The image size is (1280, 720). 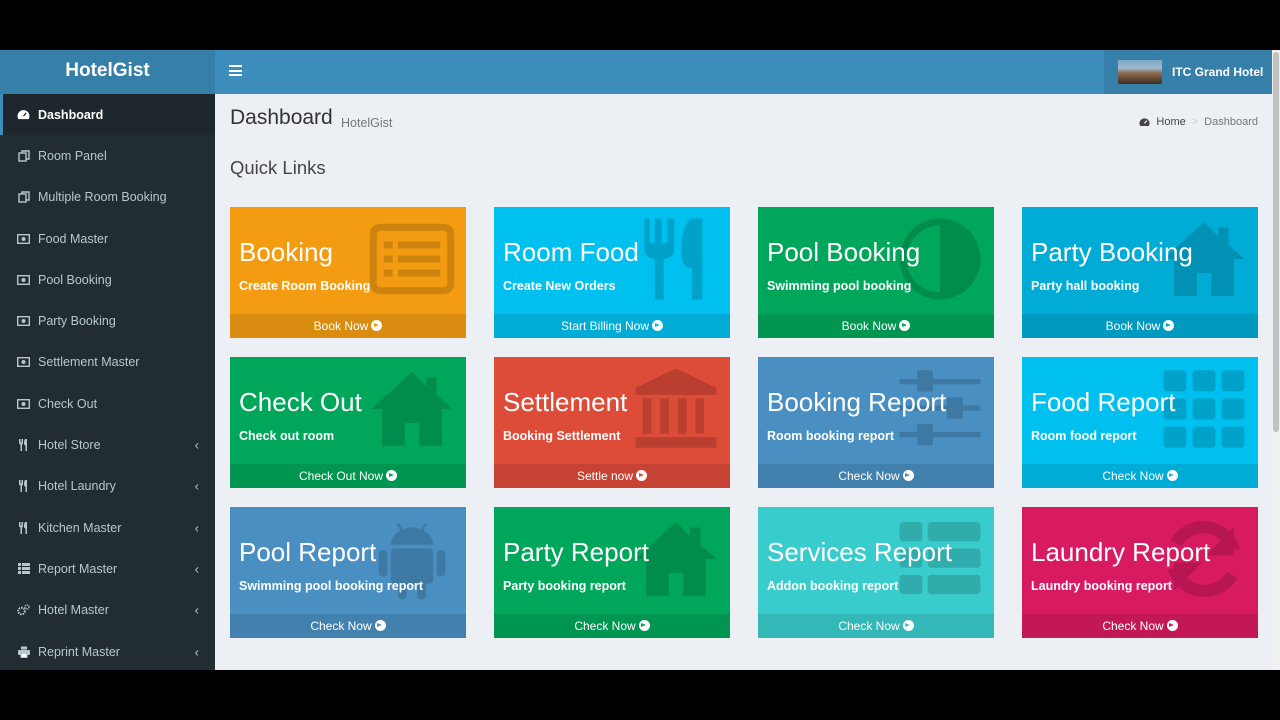 What do you see at coordinates (743, 72) in the screenshot?
I see `top-navbar: ITC Grand Hotel` at bounding box center [743, 72].